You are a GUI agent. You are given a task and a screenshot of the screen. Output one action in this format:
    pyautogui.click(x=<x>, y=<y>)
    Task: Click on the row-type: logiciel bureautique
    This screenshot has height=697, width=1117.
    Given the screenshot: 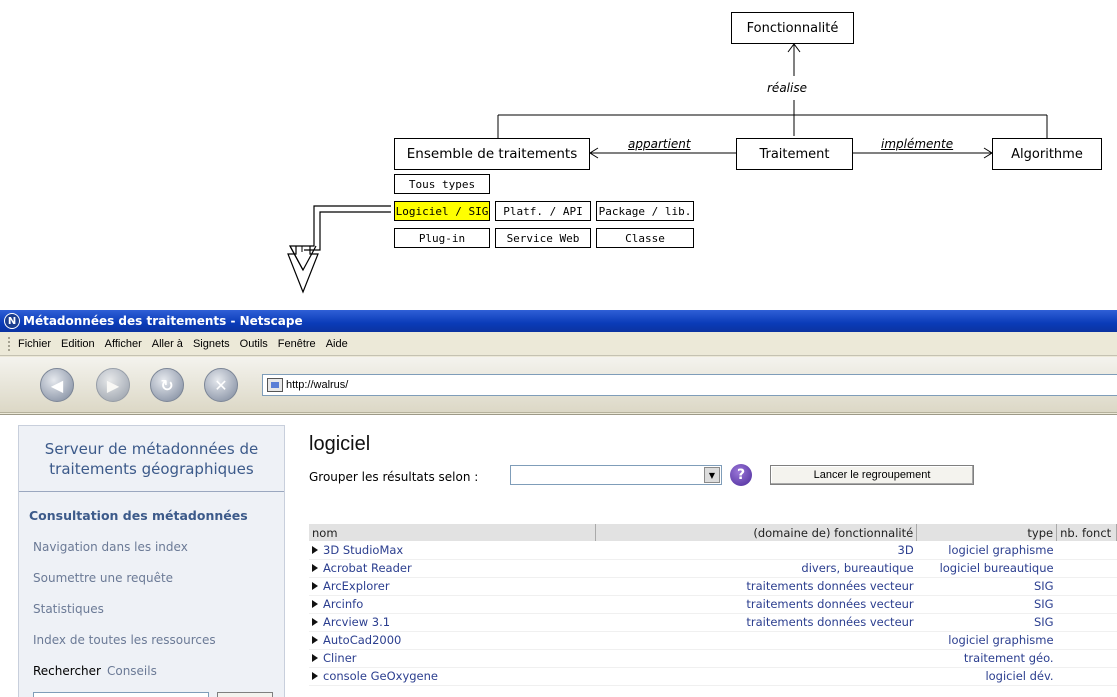 What is the action you would take?
    pyautogui.click(x=986, y=568)
    